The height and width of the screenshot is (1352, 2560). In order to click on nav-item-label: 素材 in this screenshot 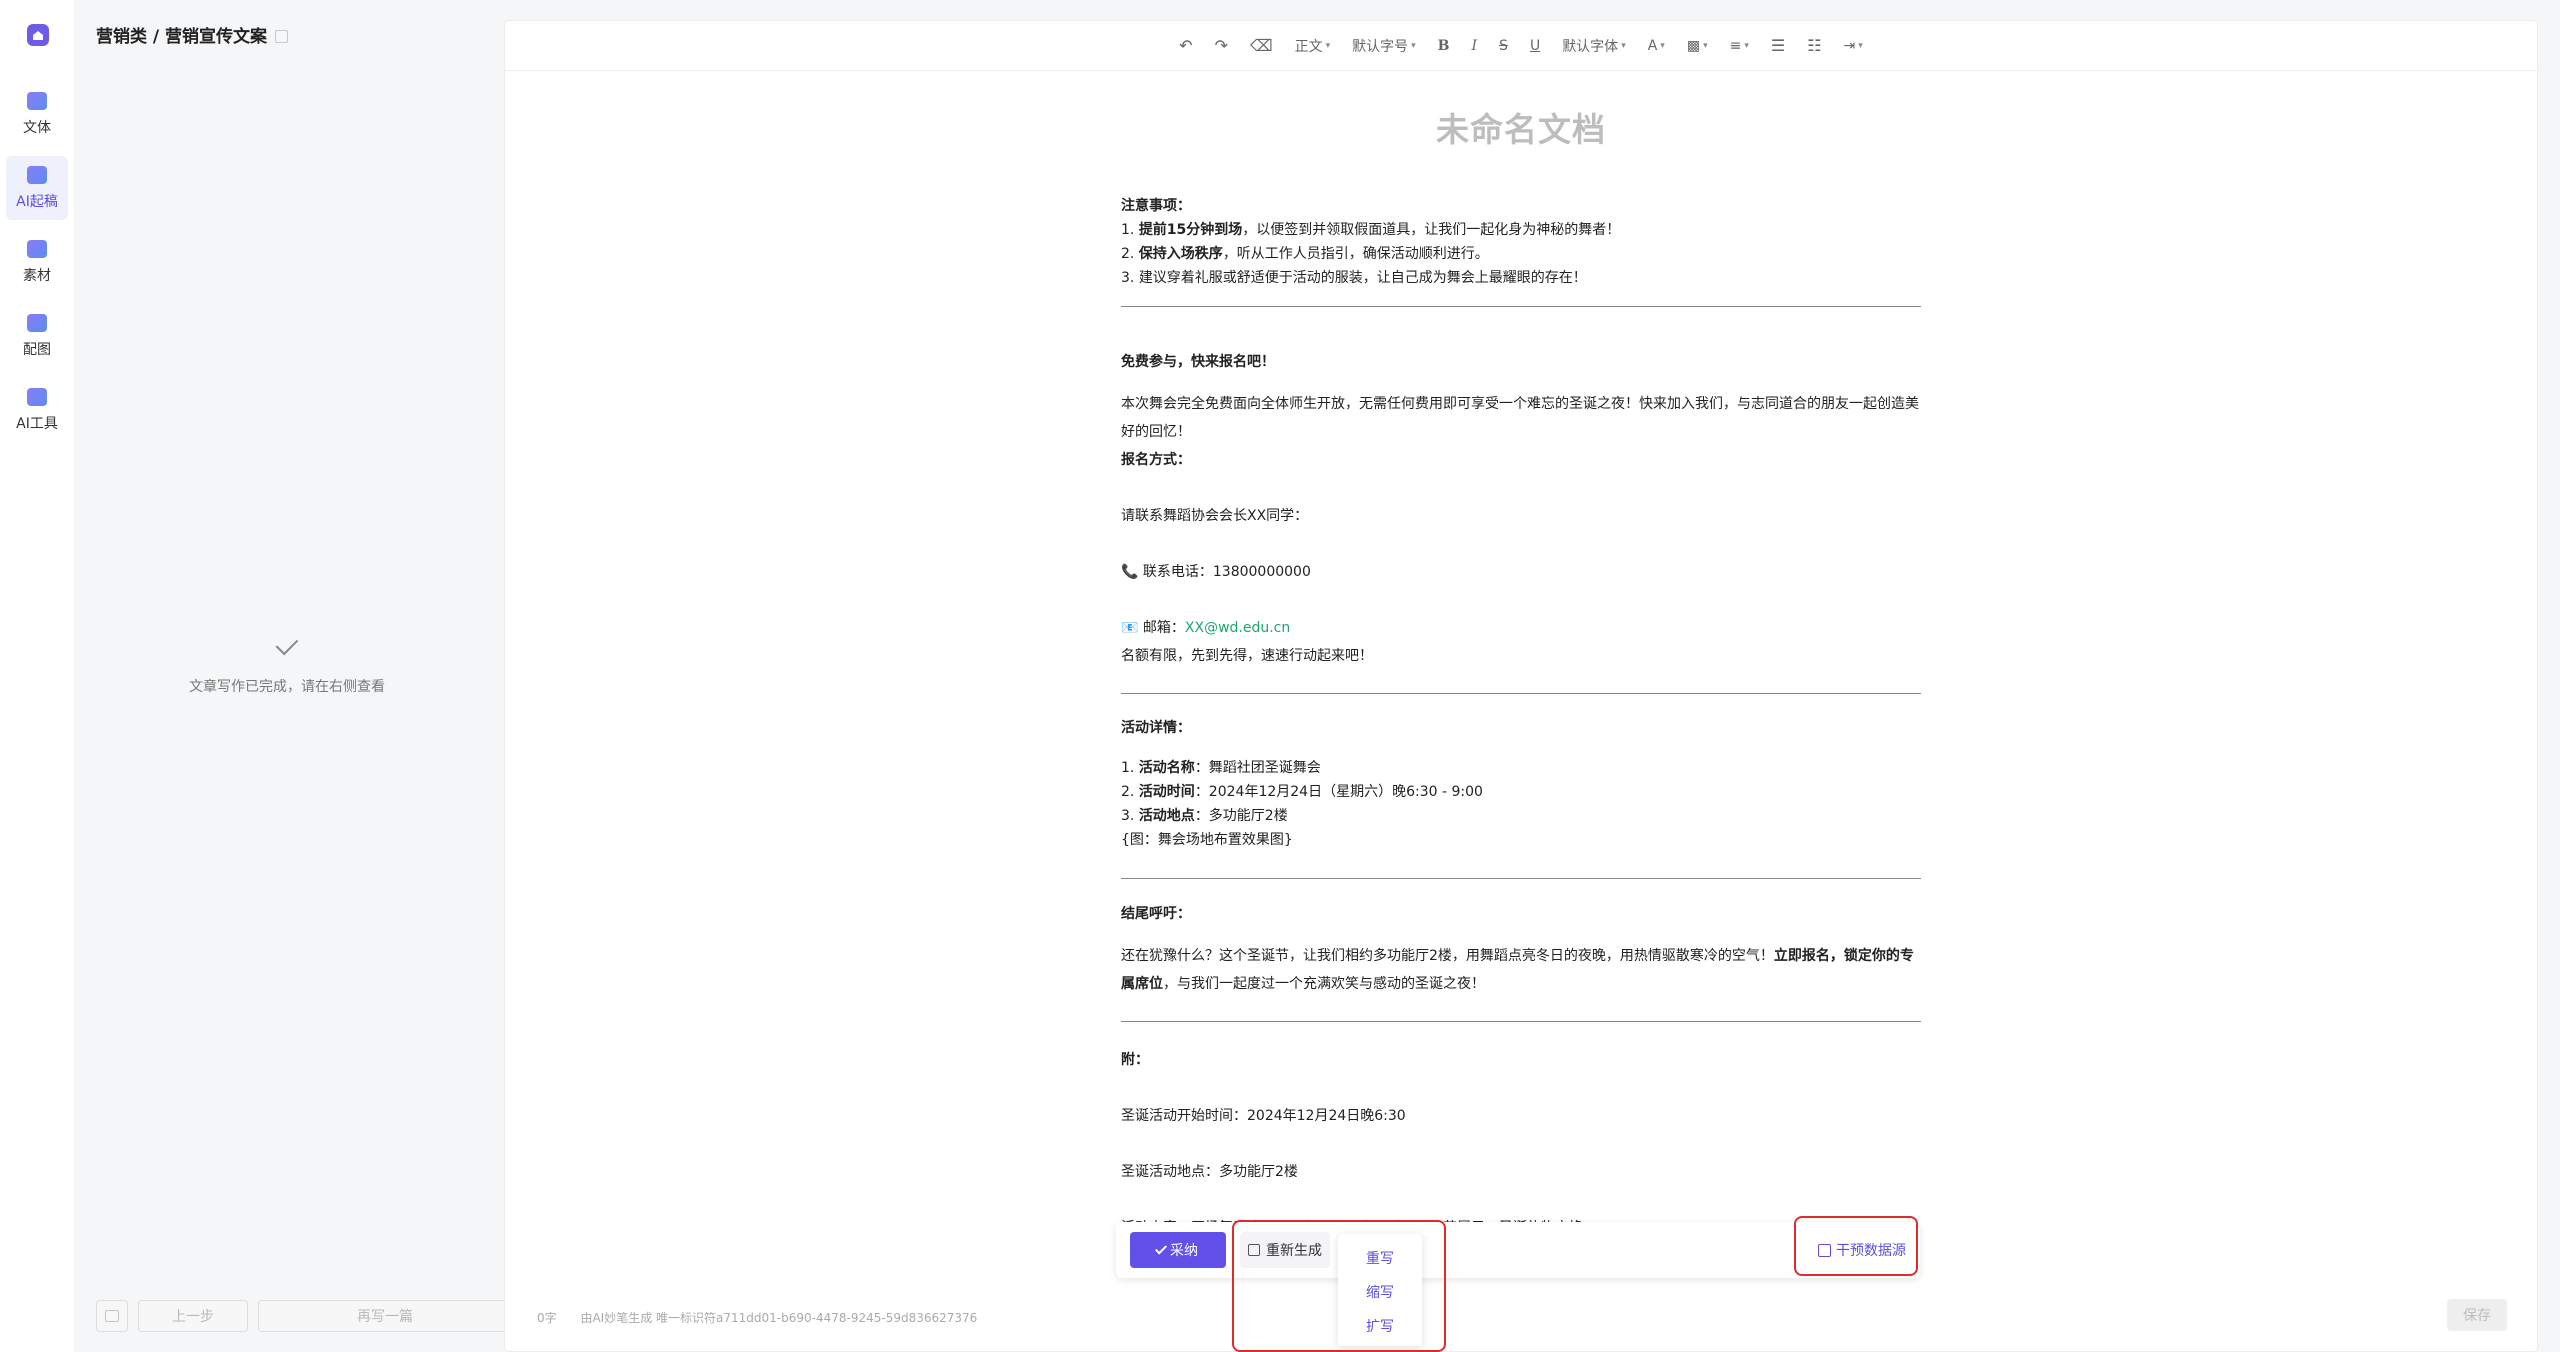, I will do `click(37, 275)`.